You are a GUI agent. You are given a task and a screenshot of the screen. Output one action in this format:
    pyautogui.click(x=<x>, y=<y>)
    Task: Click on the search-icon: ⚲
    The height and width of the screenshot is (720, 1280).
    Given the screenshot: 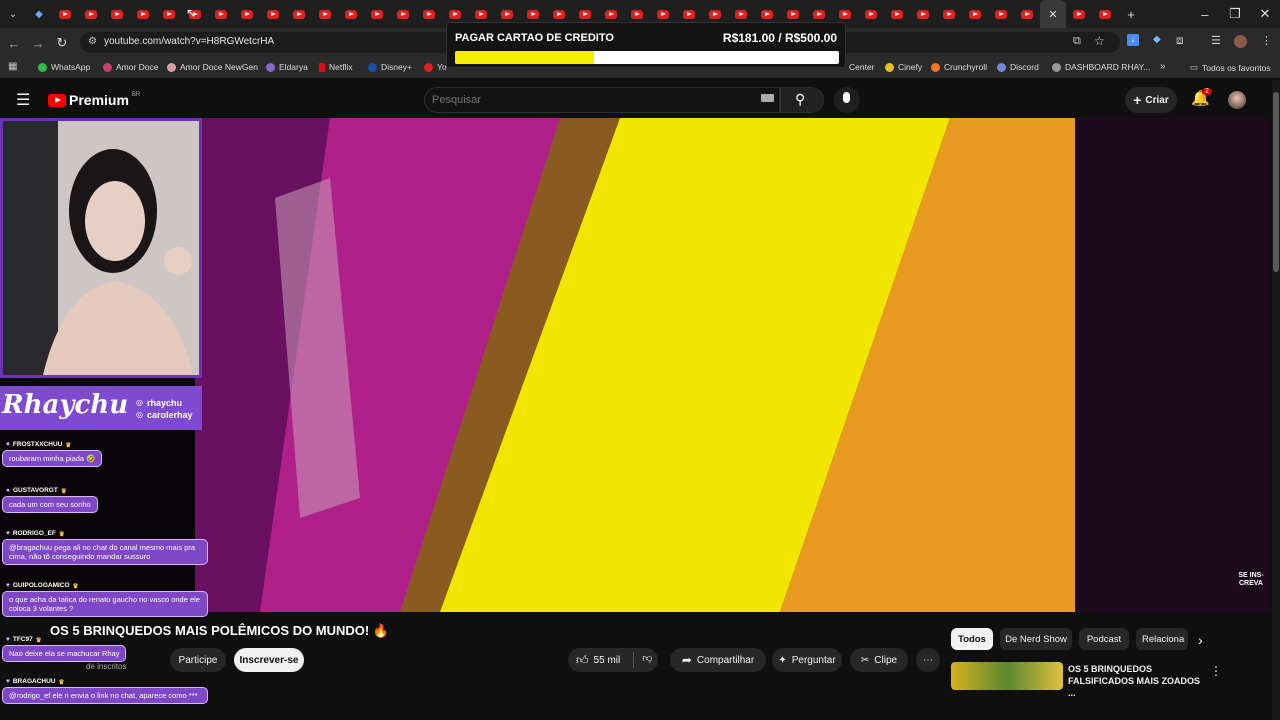 What is the action you would take?
    pyautogui.click(x=800, y=99)
    